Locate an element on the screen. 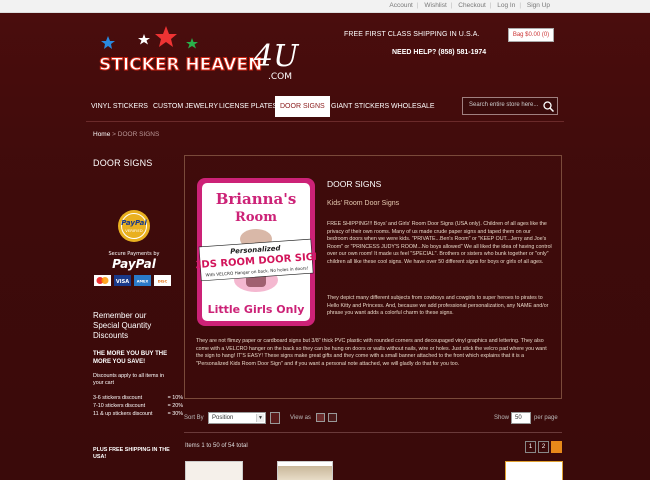  quantity-discounts-heading: Remember our Special Quantity Discounts is located at coordinates (122, 325).